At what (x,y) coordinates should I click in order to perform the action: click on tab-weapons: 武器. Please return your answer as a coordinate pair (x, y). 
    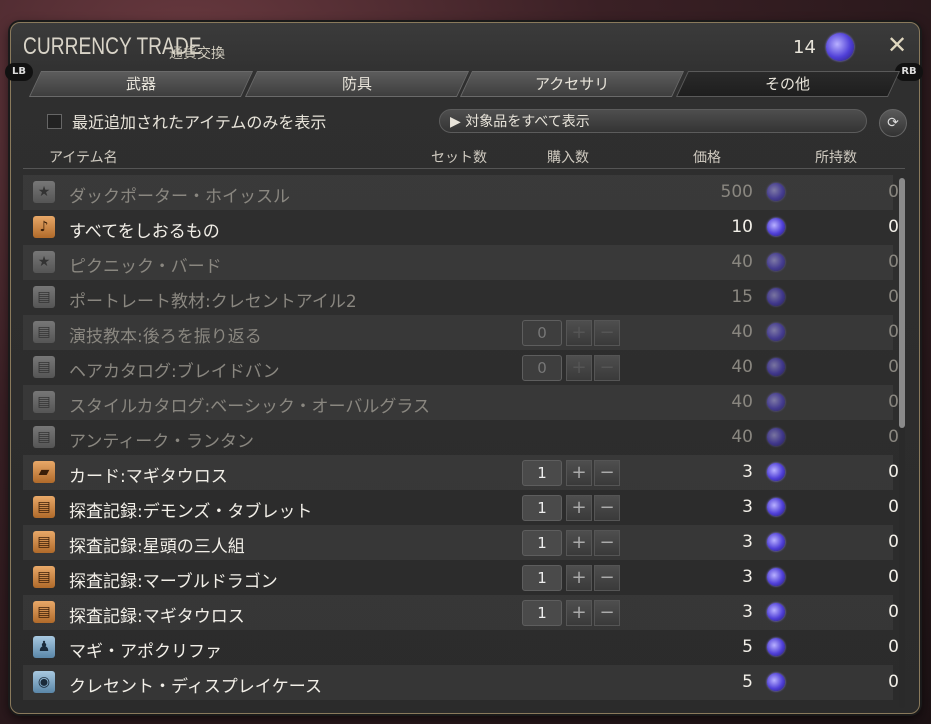
    Looking at the image, I should click on (140, 84).